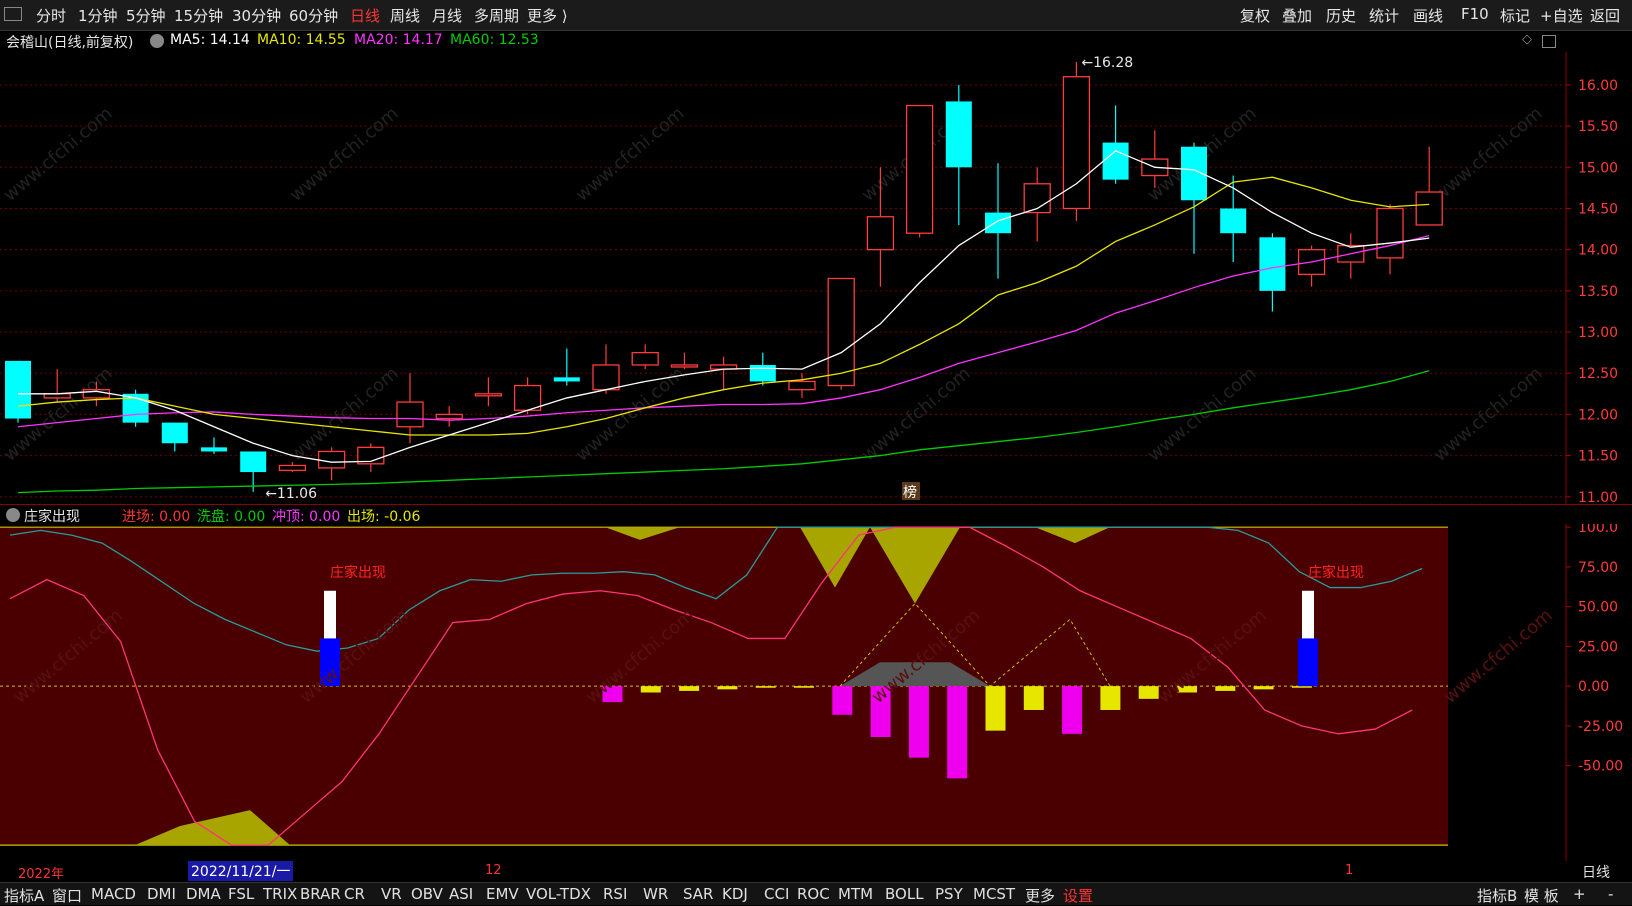  What do you see at coordinates (558, 894) in the screenshot?
I see `indicator-tab-13: VOL-TDX` at bounding box center [558, 894].